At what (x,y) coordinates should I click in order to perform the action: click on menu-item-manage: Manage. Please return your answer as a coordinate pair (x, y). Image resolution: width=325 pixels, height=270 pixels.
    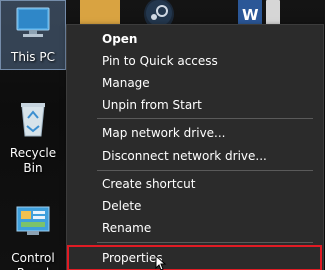
    Looking at the image, I should click on (195, 83).